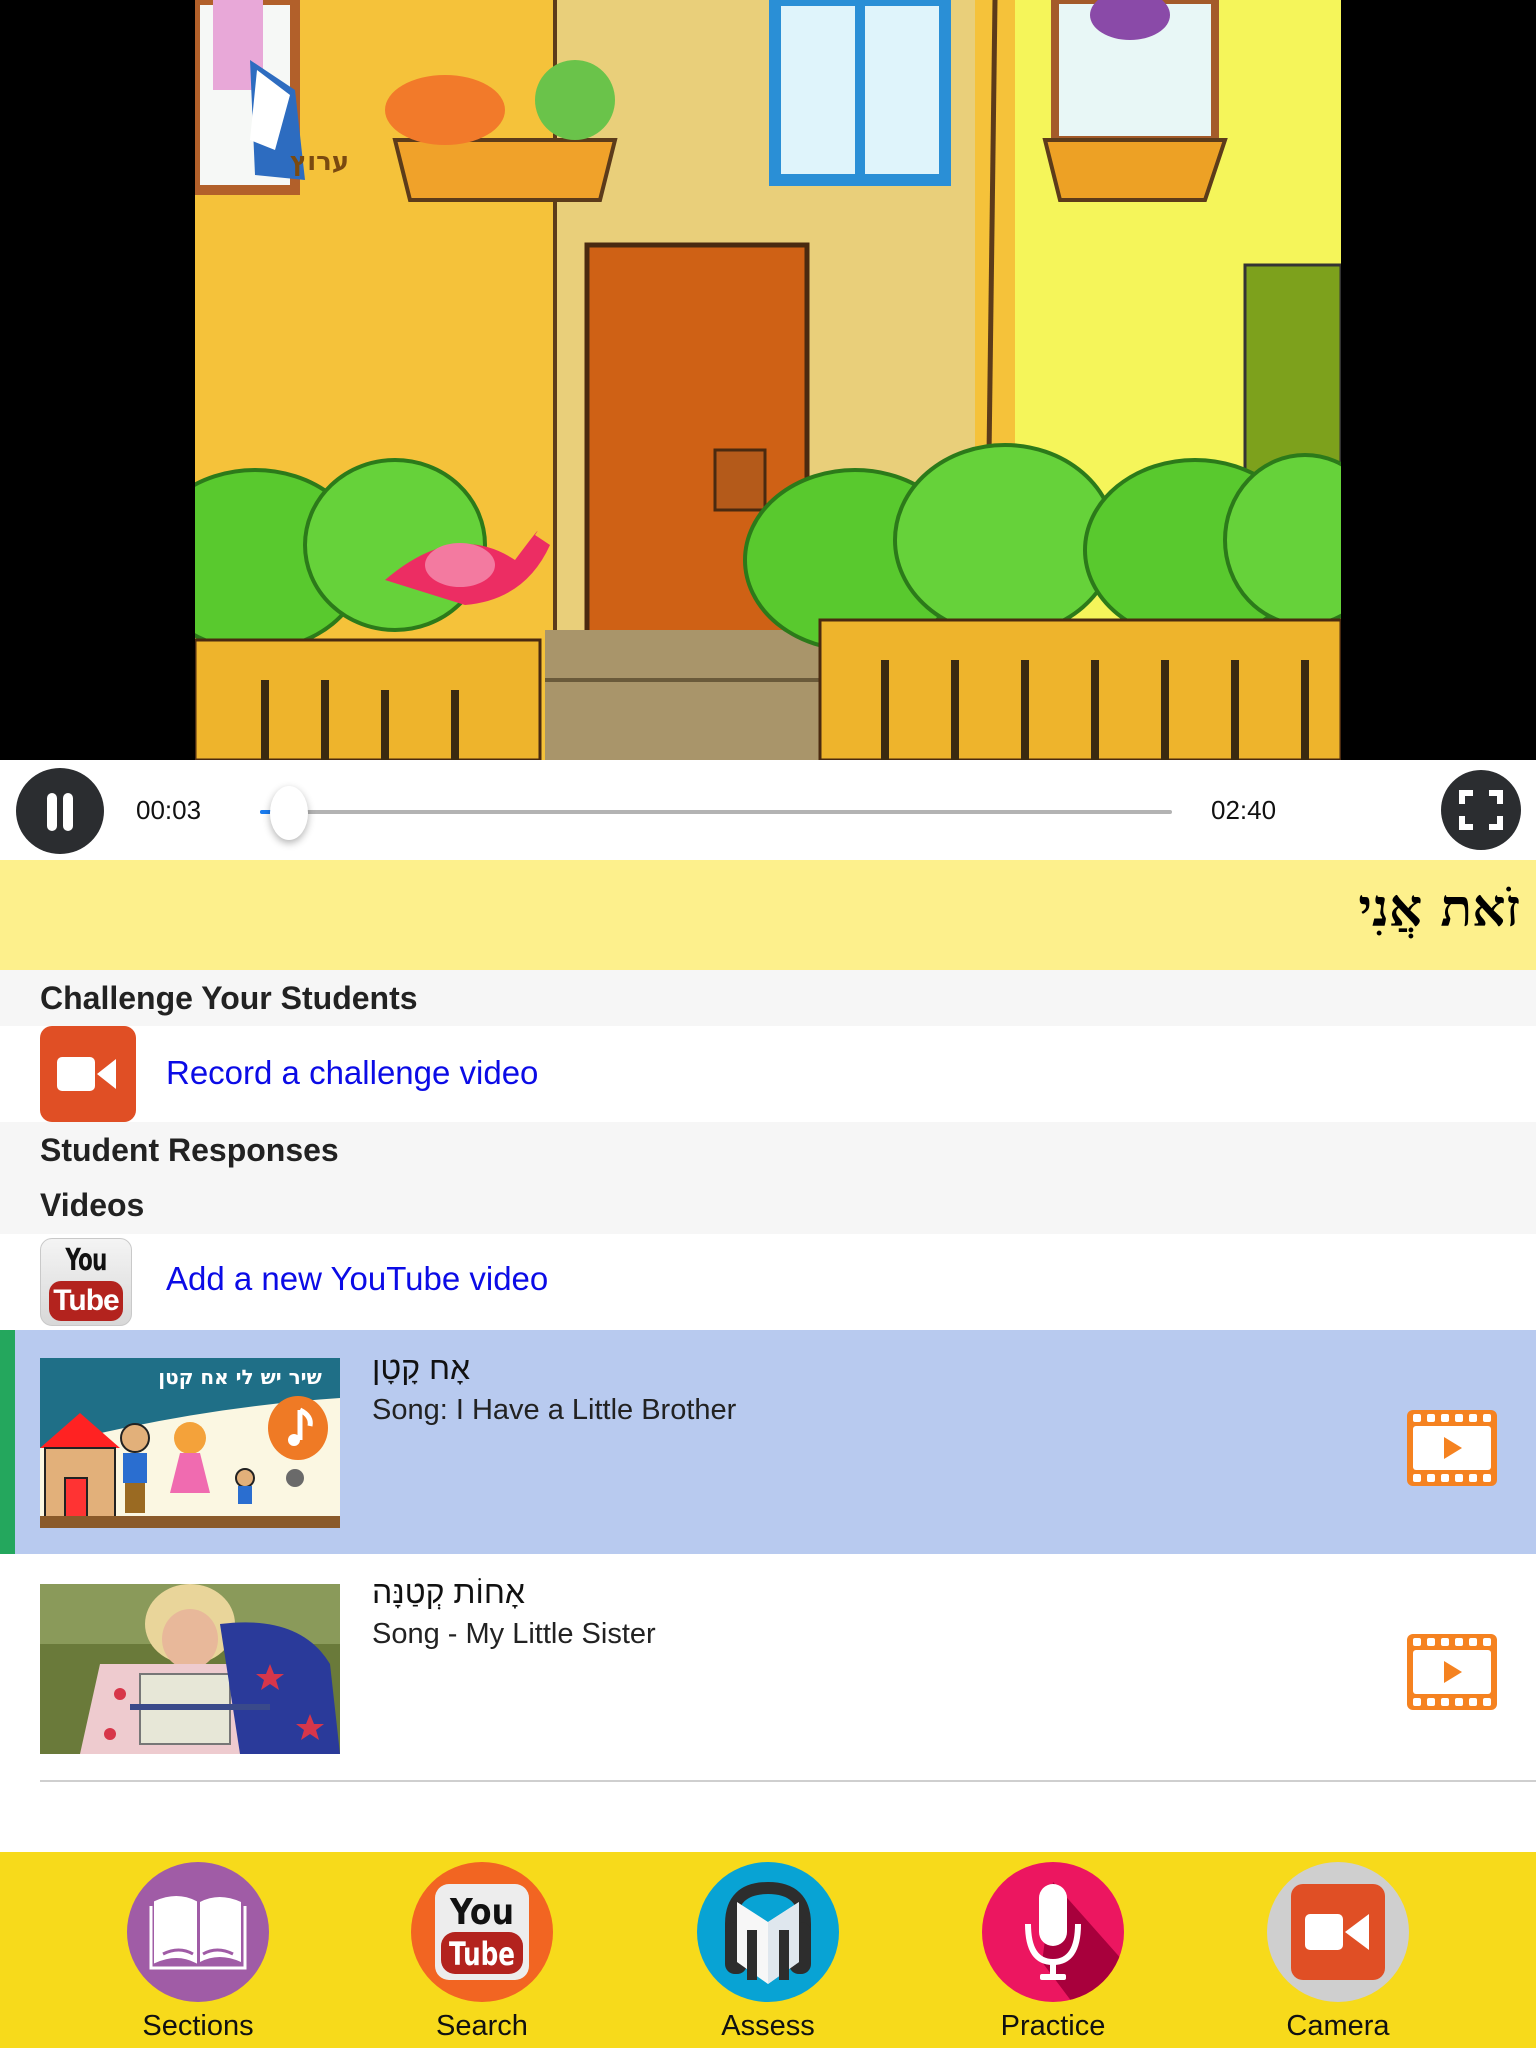 The image size is (1536, 2048). I want to click on svg-text: Tube, so click(482, 1954).